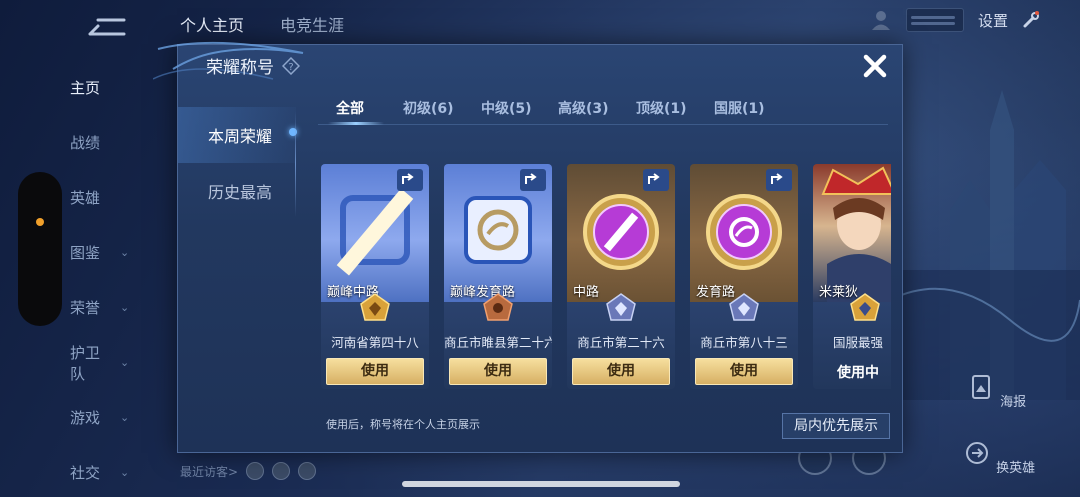  Describe the element at coordinates (115, 471) in the screenshot. I see `nav-item-social: 社交 ⌄` at that location.